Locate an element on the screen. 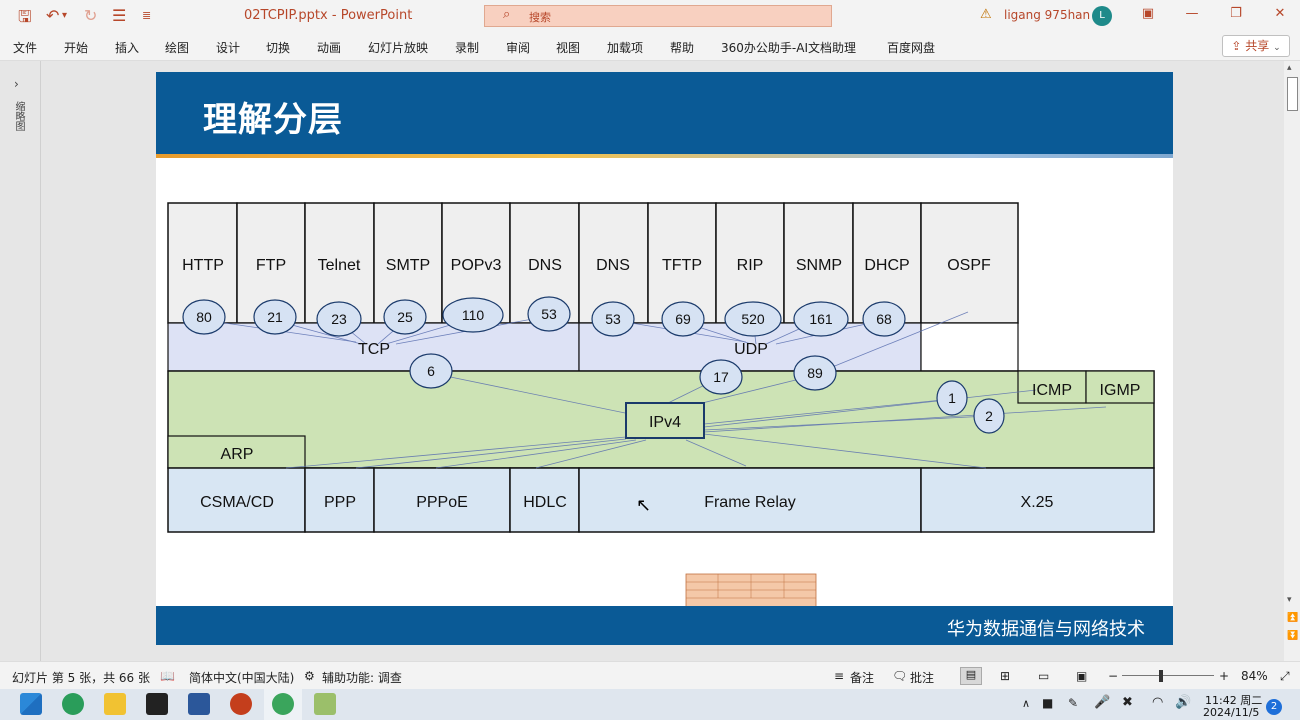  tab-design: 设计 is located at coordinates (228, 47).